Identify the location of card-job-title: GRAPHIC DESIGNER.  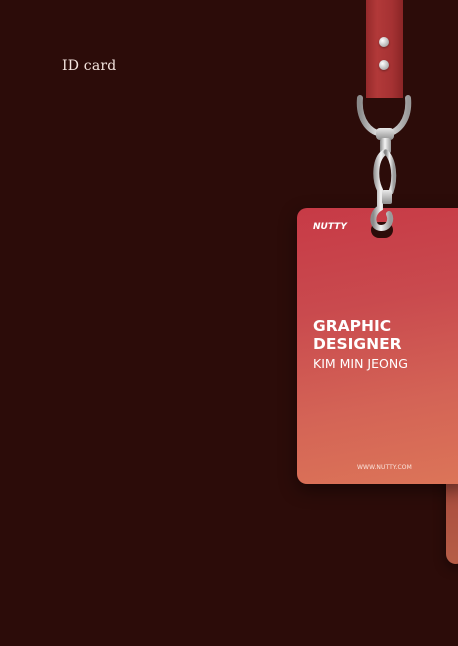
(385, 335).